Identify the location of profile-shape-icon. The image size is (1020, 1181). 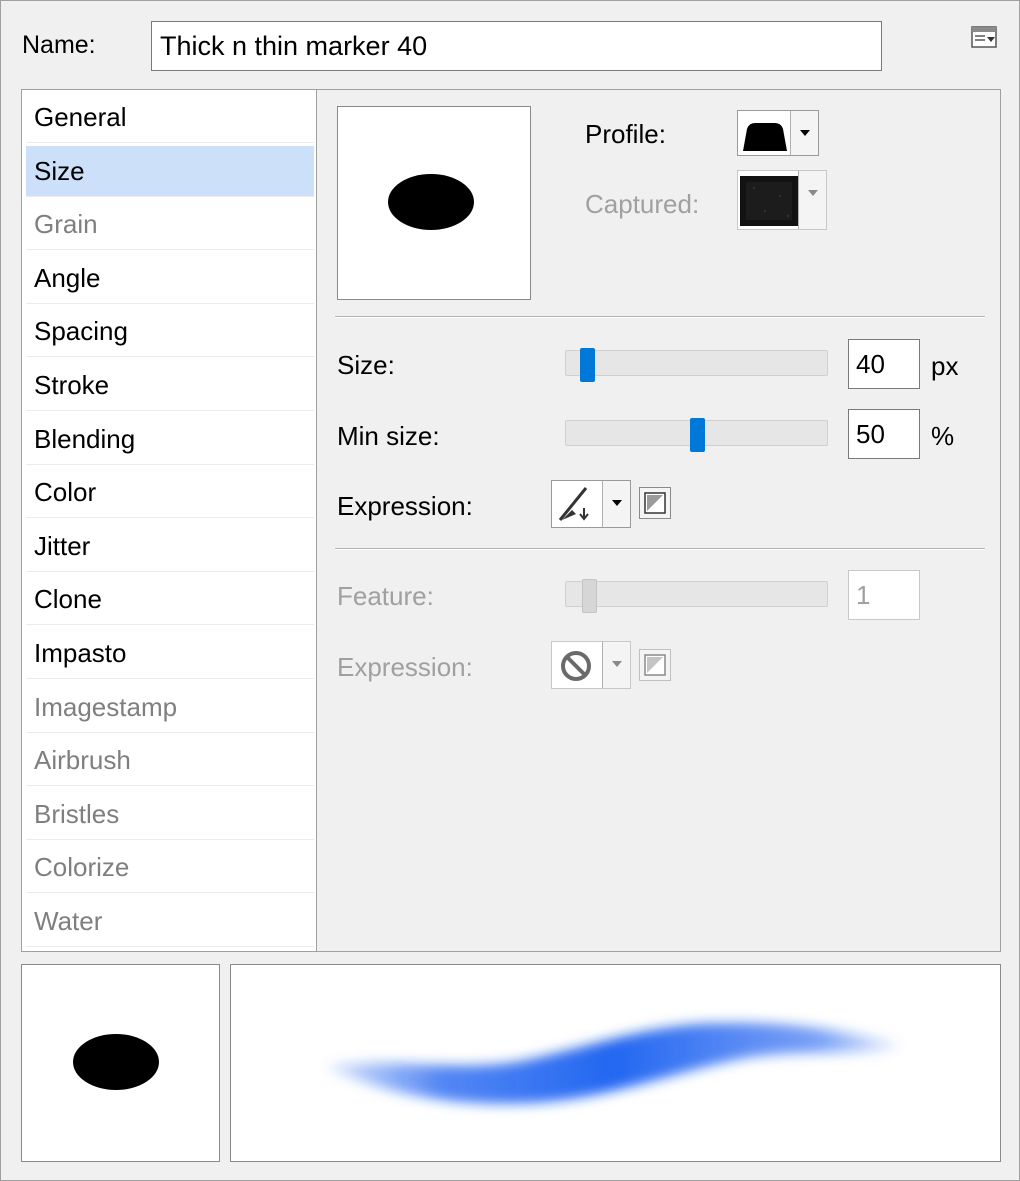
(765, 134).